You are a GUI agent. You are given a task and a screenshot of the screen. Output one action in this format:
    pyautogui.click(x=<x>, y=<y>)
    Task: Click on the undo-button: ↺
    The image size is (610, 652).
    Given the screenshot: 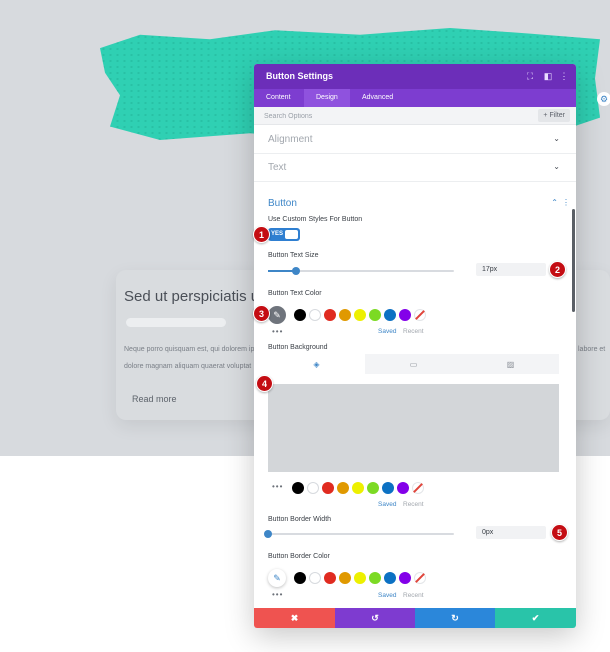 What is the action you would take?
    pyautogui.click(x=375, y=618)
    